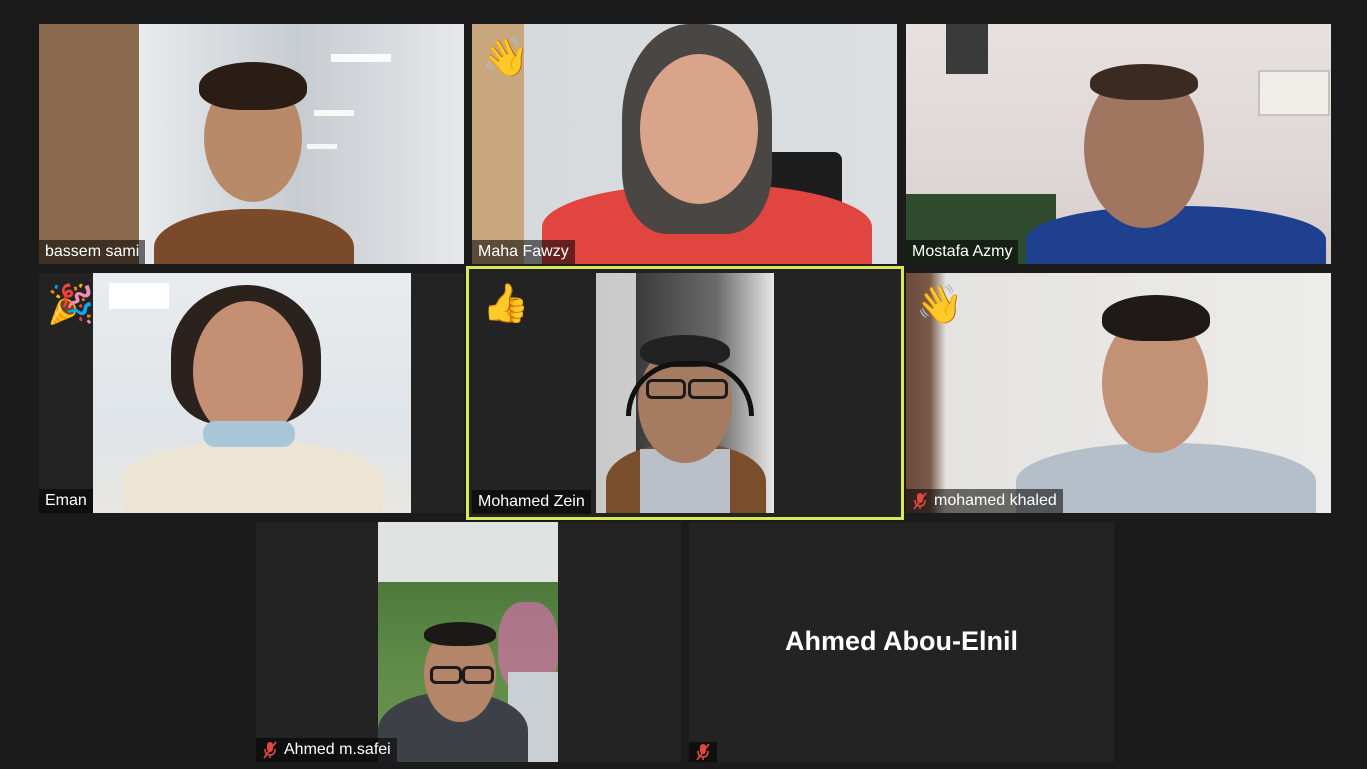 The width and height of the screenshot is (1367, 769). Describe the element at coordinates (995, 500) in the screenshot. I see `participant-name: mohamed khaled` at that location.